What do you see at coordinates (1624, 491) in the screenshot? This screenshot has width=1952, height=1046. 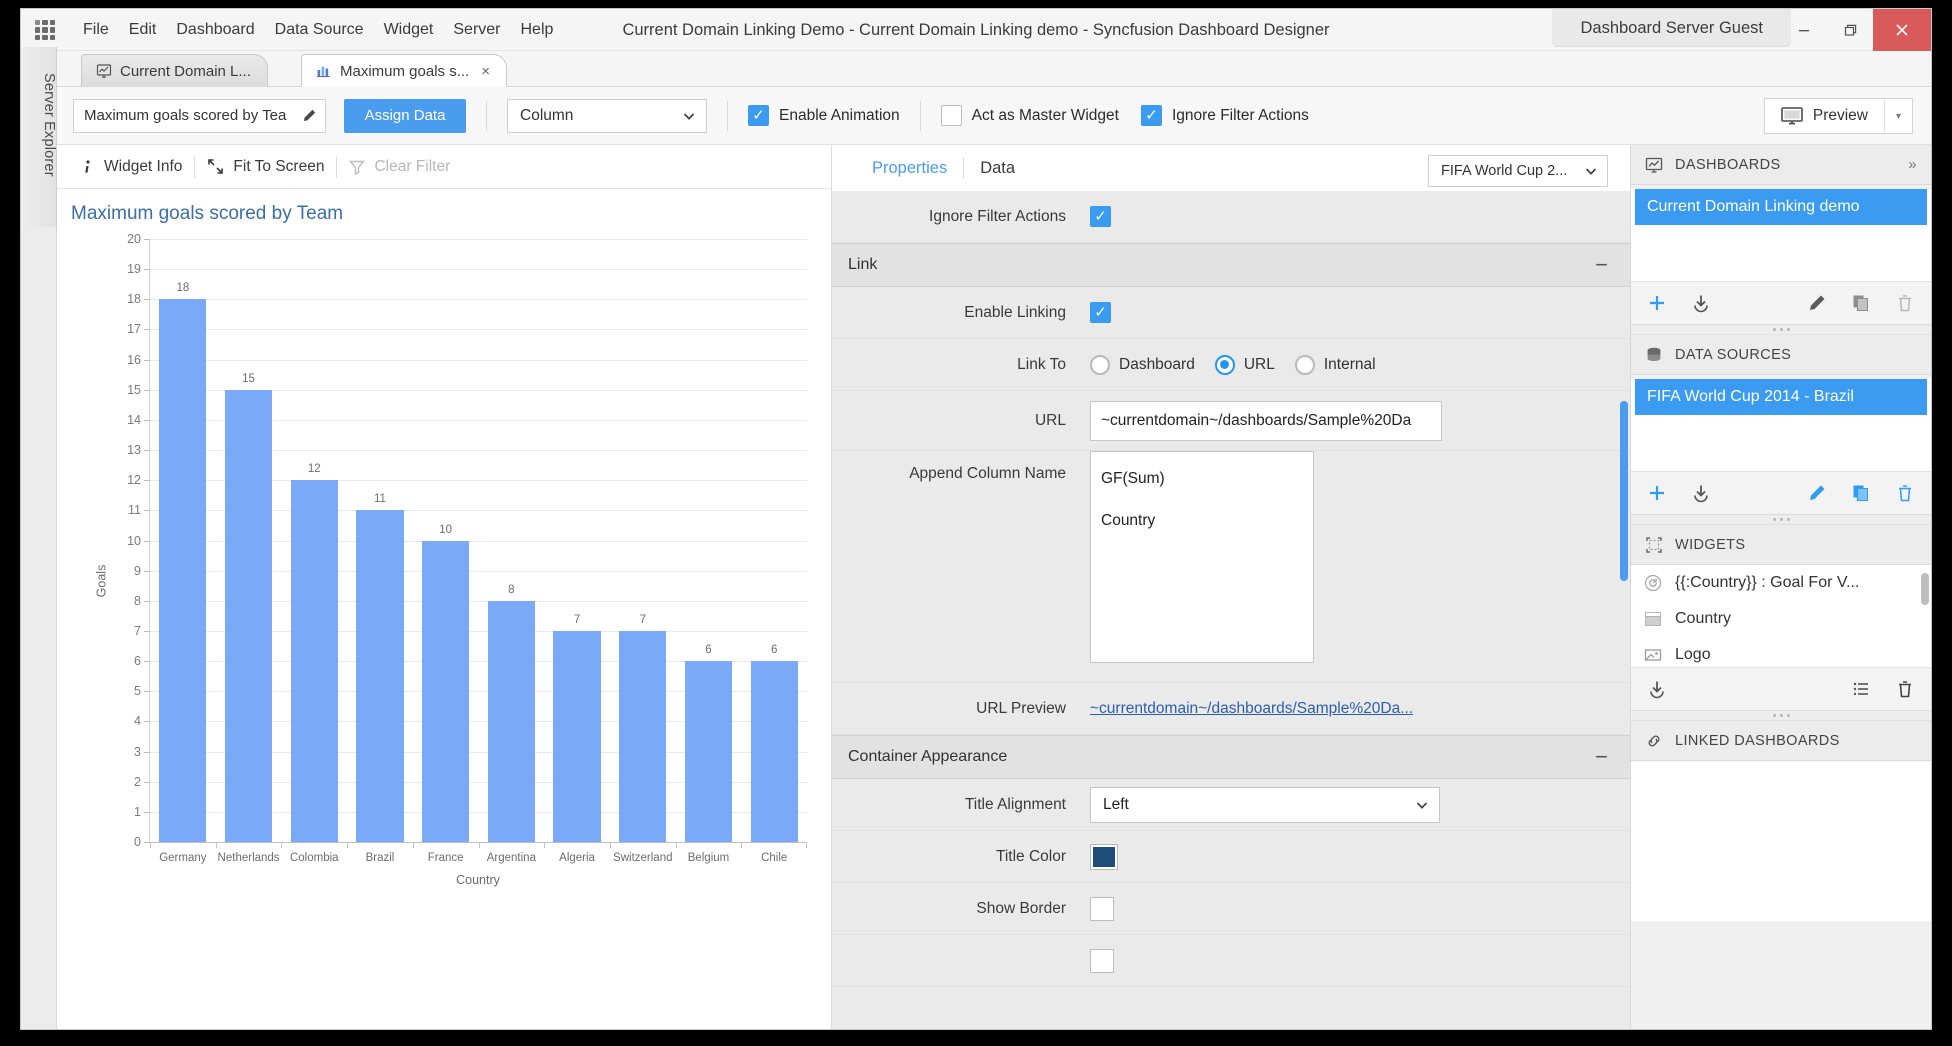 I see `properties-scrollbar` at bounding box center [1624, 491].